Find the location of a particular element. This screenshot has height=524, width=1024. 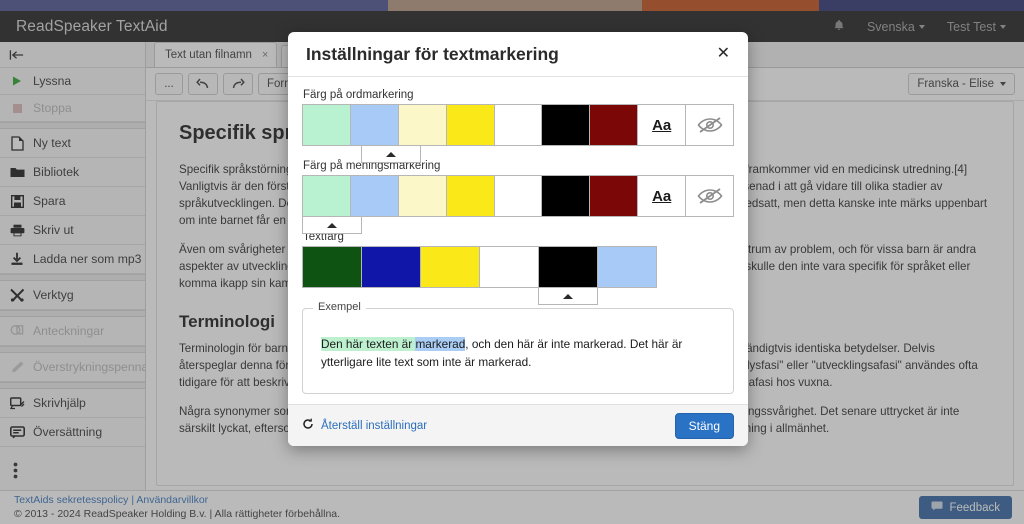

reset-label: Återställ inställningar is located at coordinates (374, 425).